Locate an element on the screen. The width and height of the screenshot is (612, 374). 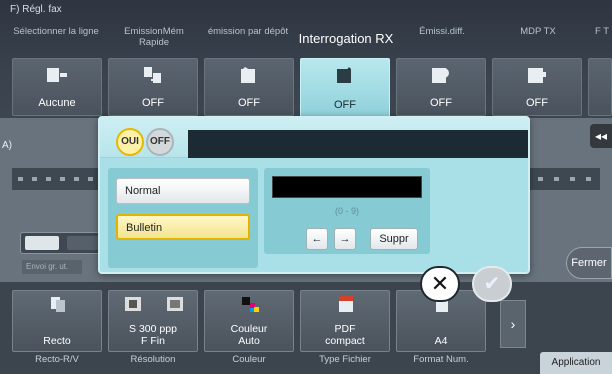
tile-value: A4 is located at coordinates (441, 341).